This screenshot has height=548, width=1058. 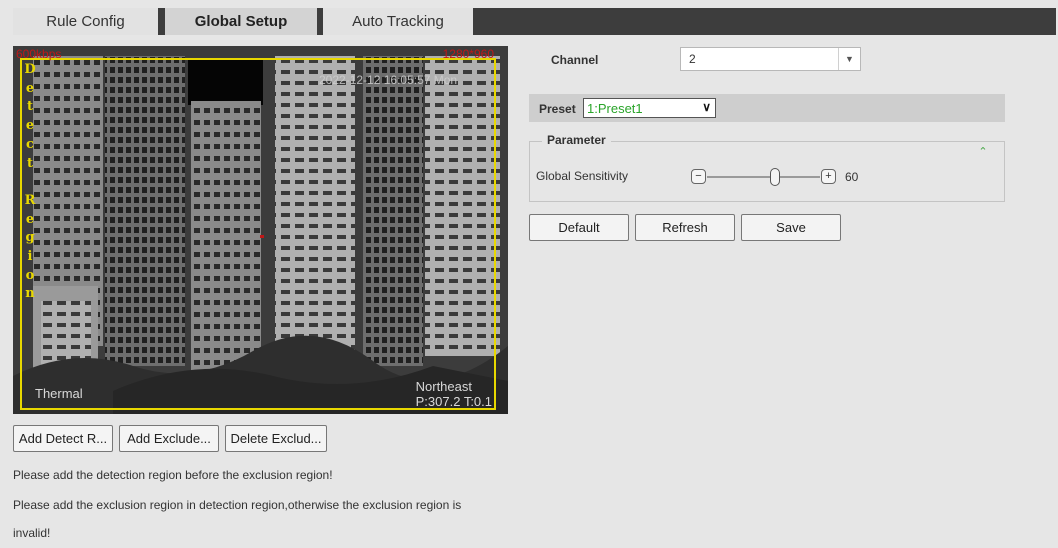 What do you see at coordinates (649, 108) in the screenshot?
I see `preset-select: 1:Preset1 ∨` at bounding box center [649, 108].